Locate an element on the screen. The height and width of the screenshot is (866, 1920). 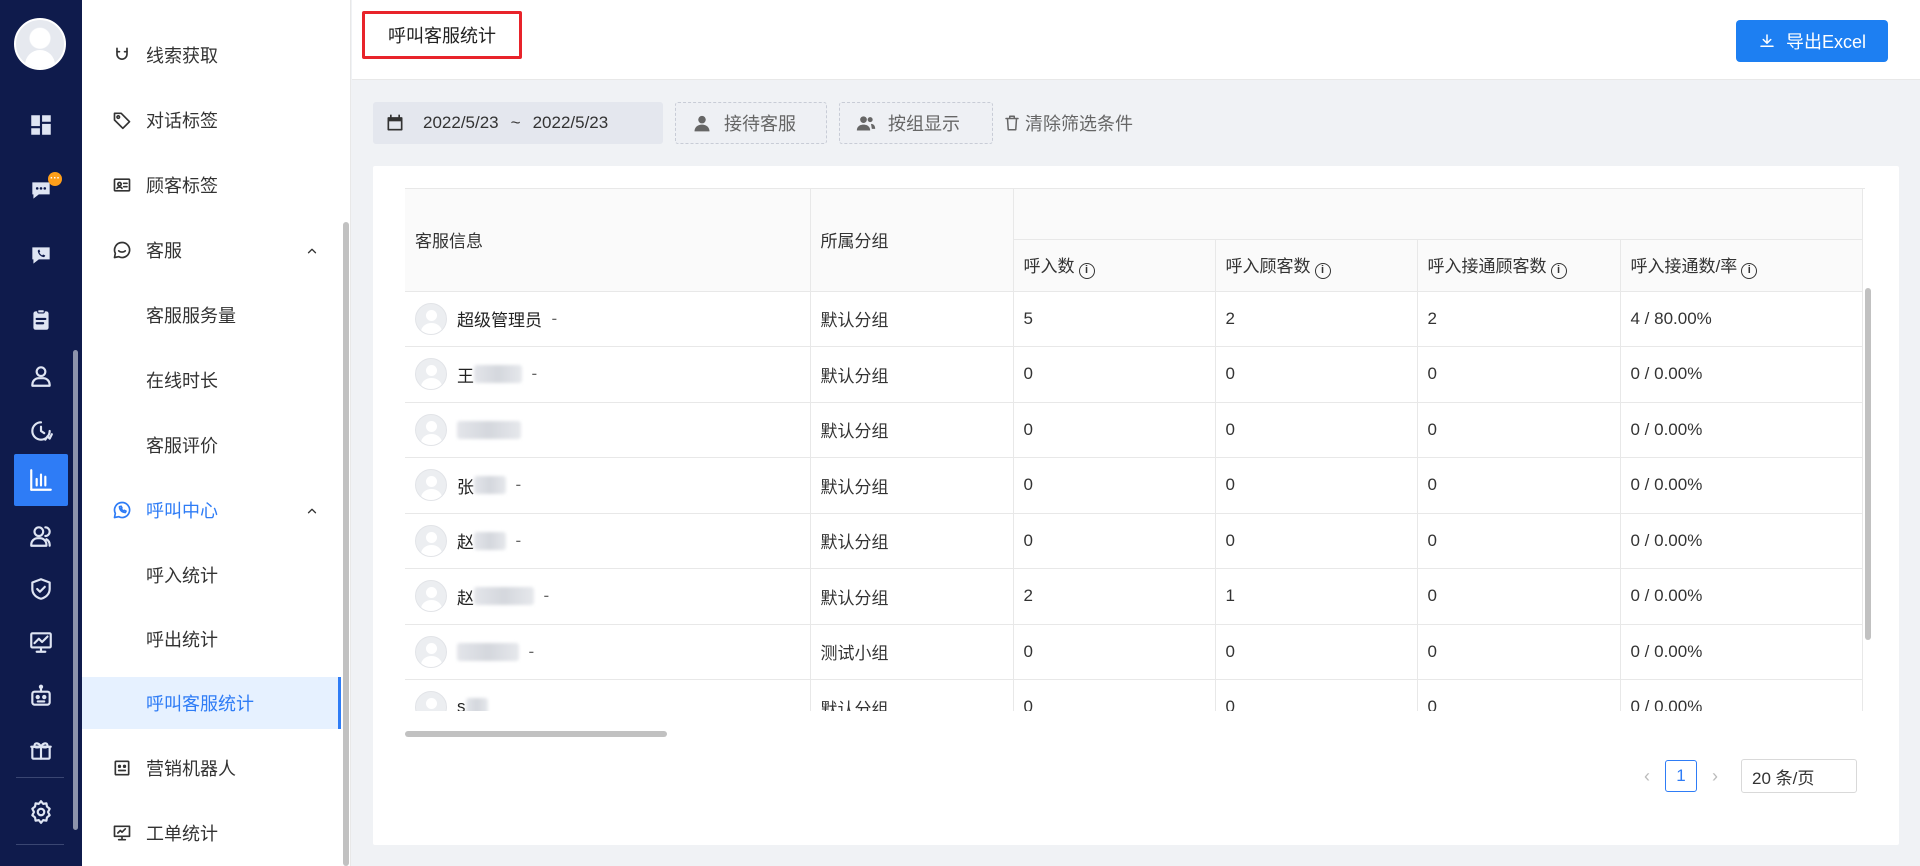
clock-chart-icon is located at coordinates (41, 431).